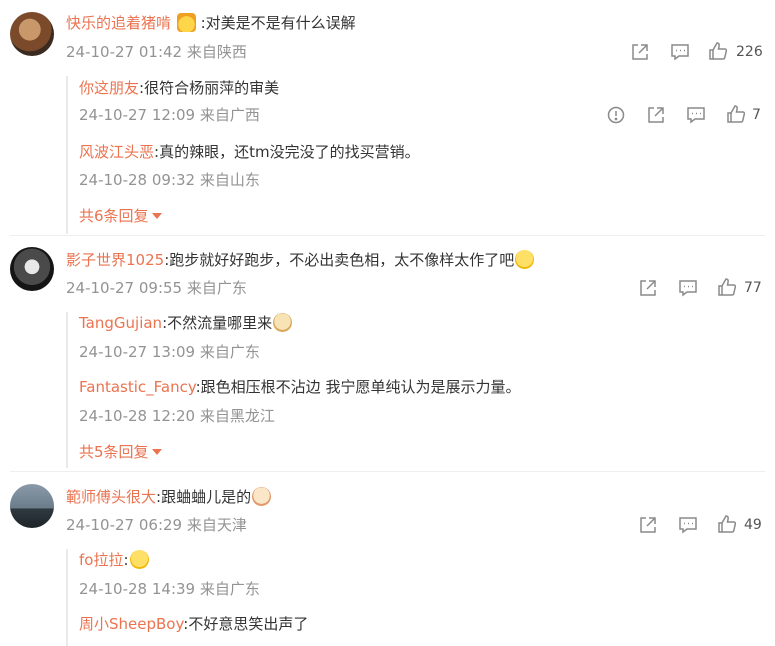 The image size is (775, 646). I want to click on comment-time: 24-10-27 01:42 来自陕西, so click(156, 52).